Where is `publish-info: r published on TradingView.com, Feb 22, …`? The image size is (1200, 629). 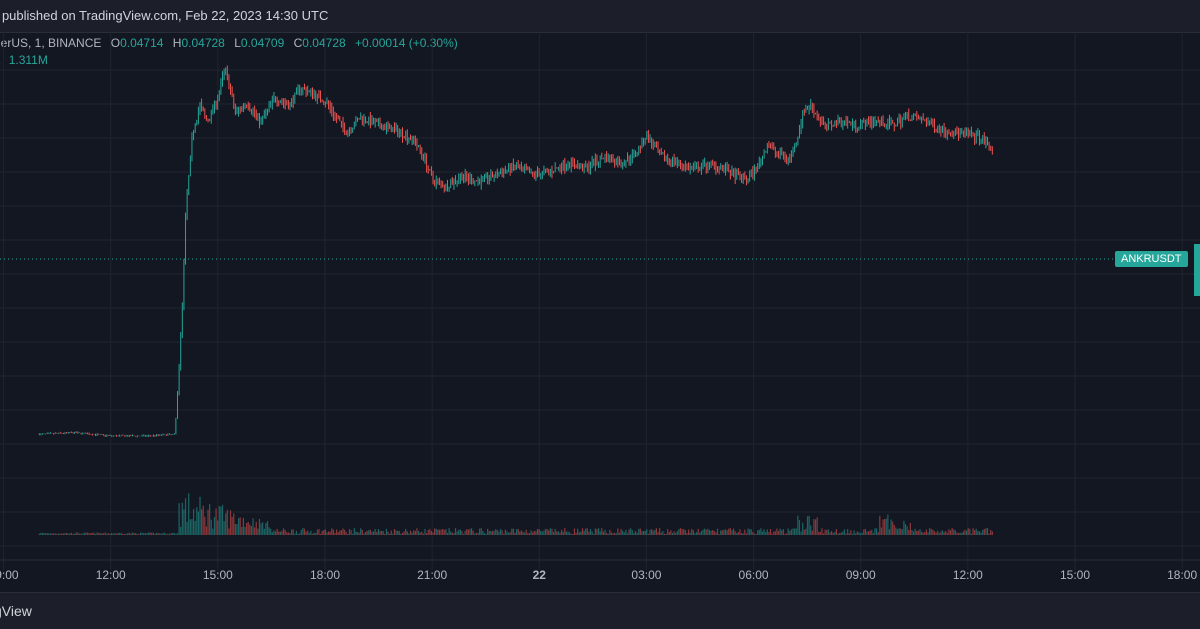 publish-info: r published on TradingView.com, Feb 22, … is located at coordinates (164, 15).